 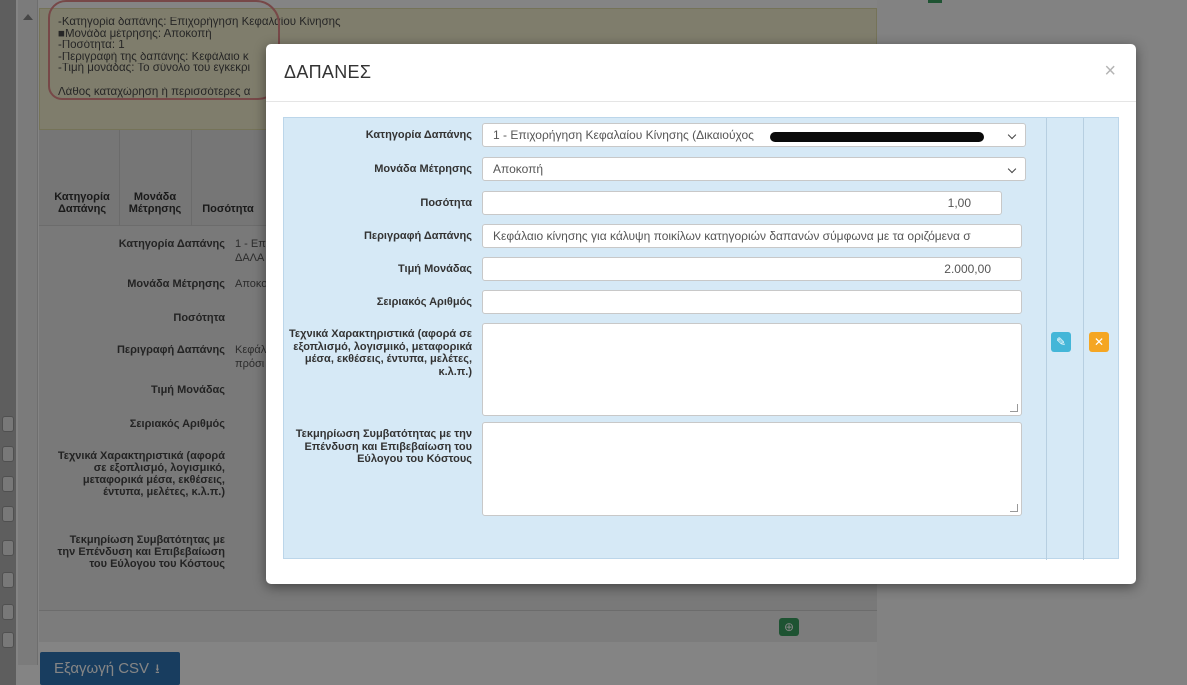 I want to click on justification-textarea, so click(x=752, y=469).